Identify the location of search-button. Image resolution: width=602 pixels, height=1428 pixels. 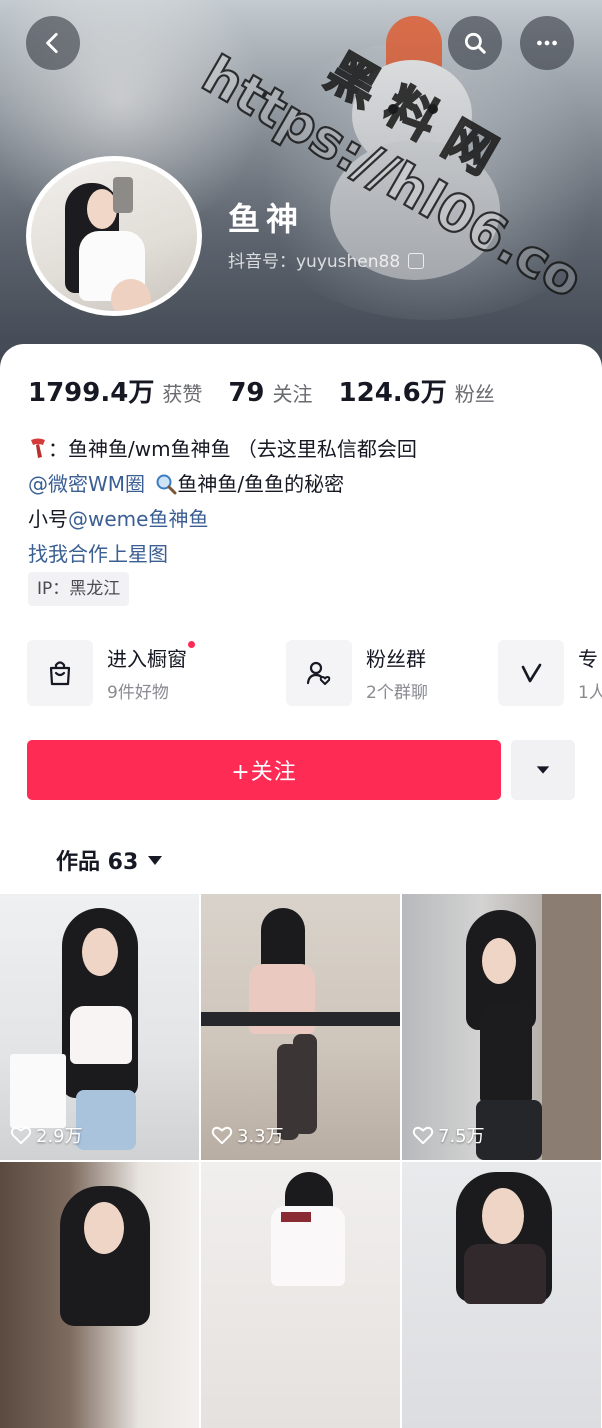
(475, 43).